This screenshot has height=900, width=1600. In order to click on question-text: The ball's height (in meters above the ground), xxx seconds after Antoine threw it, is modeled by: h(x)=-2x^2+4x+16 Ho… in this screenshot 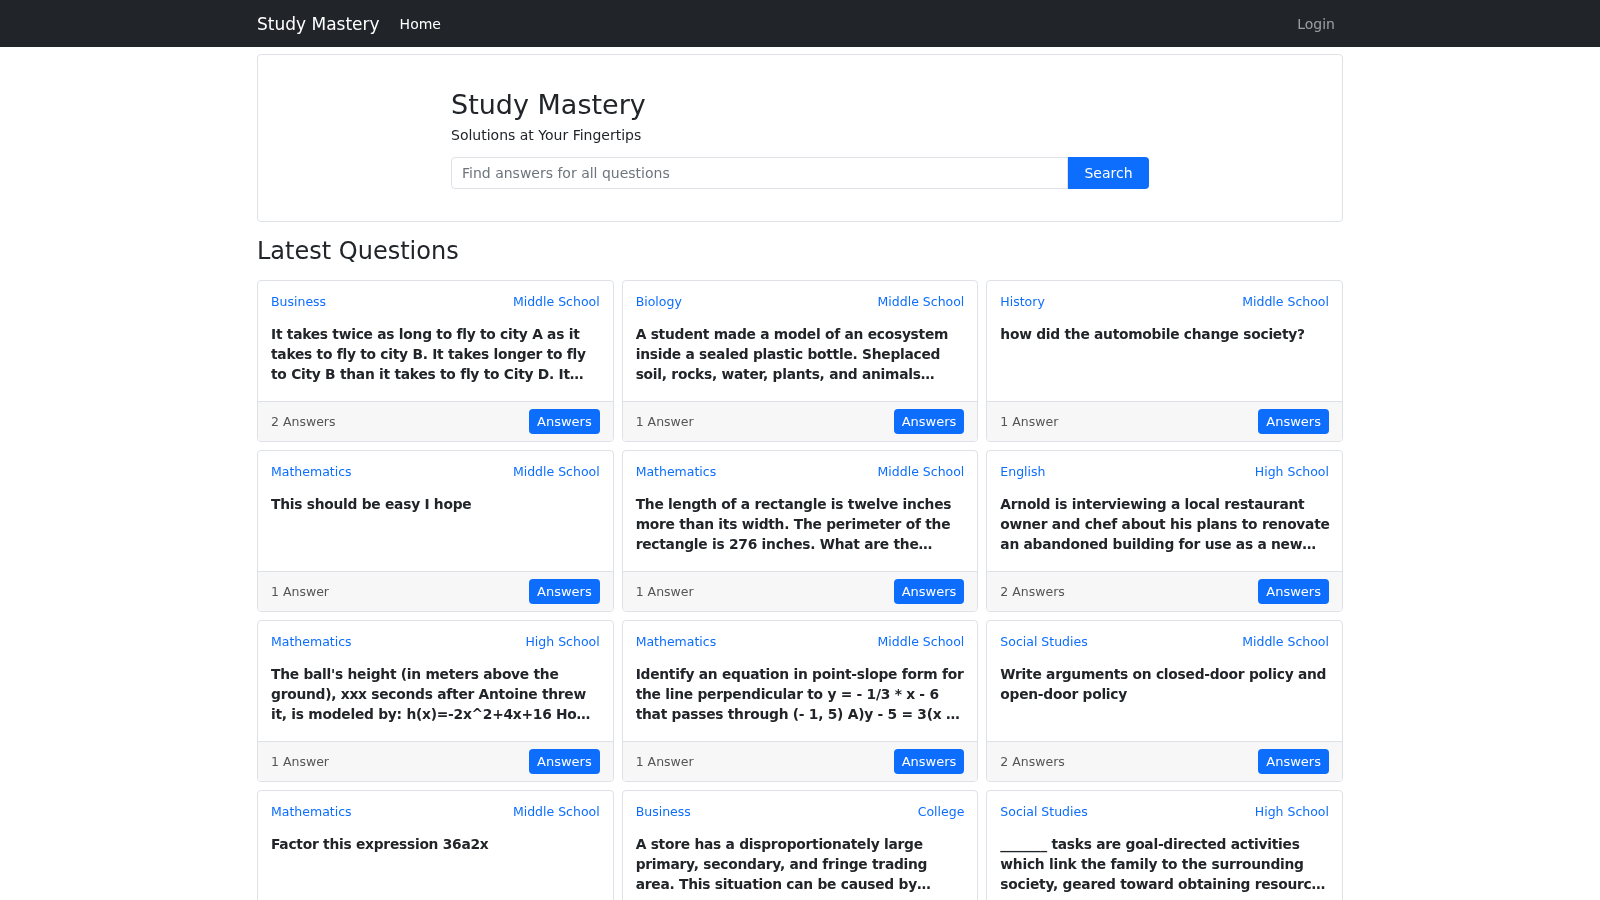, I will do `click(436, 694)`.